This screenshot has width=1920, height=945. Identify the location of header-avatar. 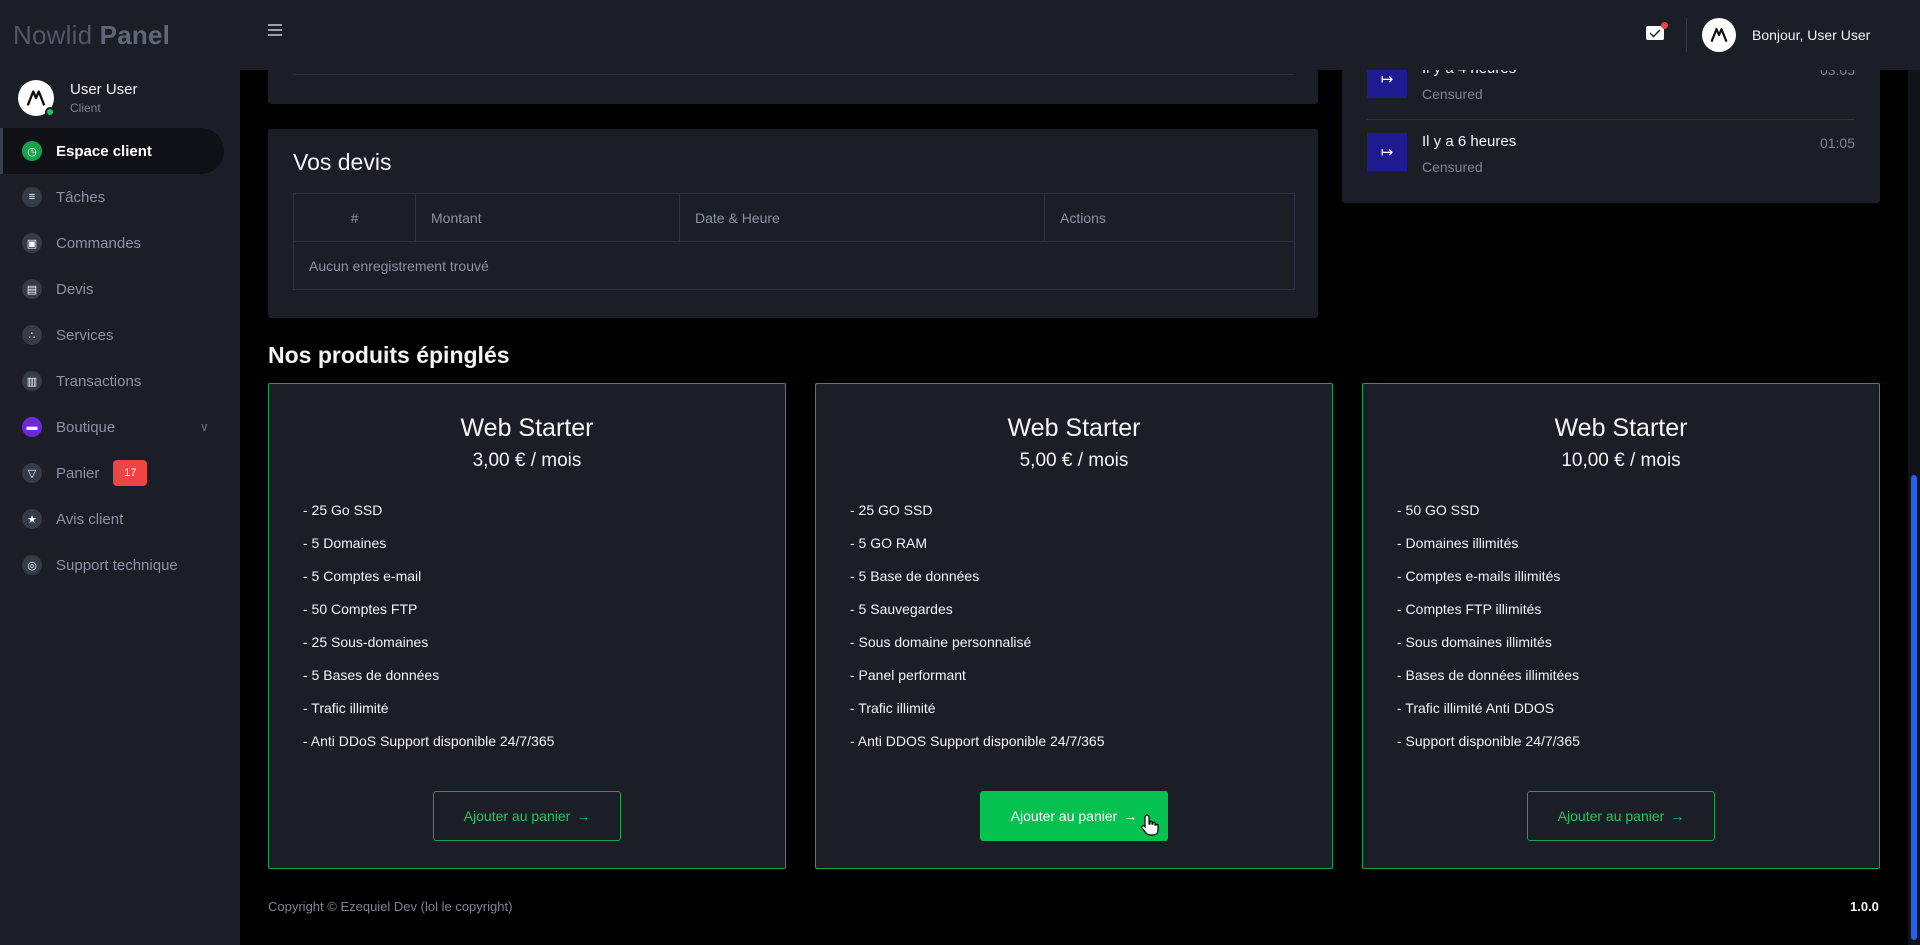
(1719, 35).